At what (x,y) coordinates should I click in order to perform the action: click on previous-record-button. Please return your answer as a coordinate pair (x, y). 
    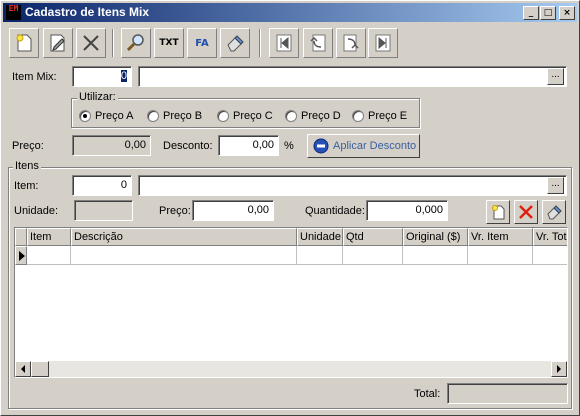
    Looking at the image, I should click on (318, 43).